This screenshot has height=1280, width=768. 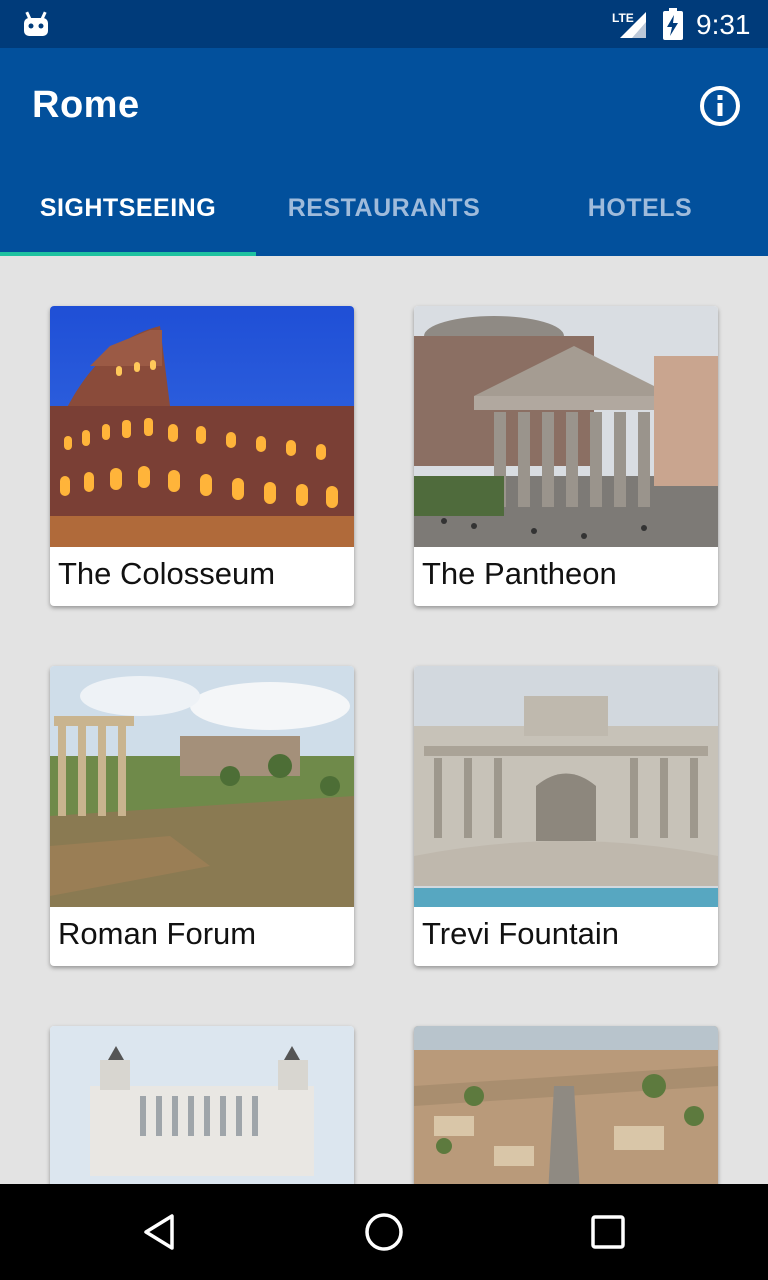 What do you see at coordinates (202, 786) in the screenshot?
I see `roman-forum-photo` at bounding box center [202, 786].